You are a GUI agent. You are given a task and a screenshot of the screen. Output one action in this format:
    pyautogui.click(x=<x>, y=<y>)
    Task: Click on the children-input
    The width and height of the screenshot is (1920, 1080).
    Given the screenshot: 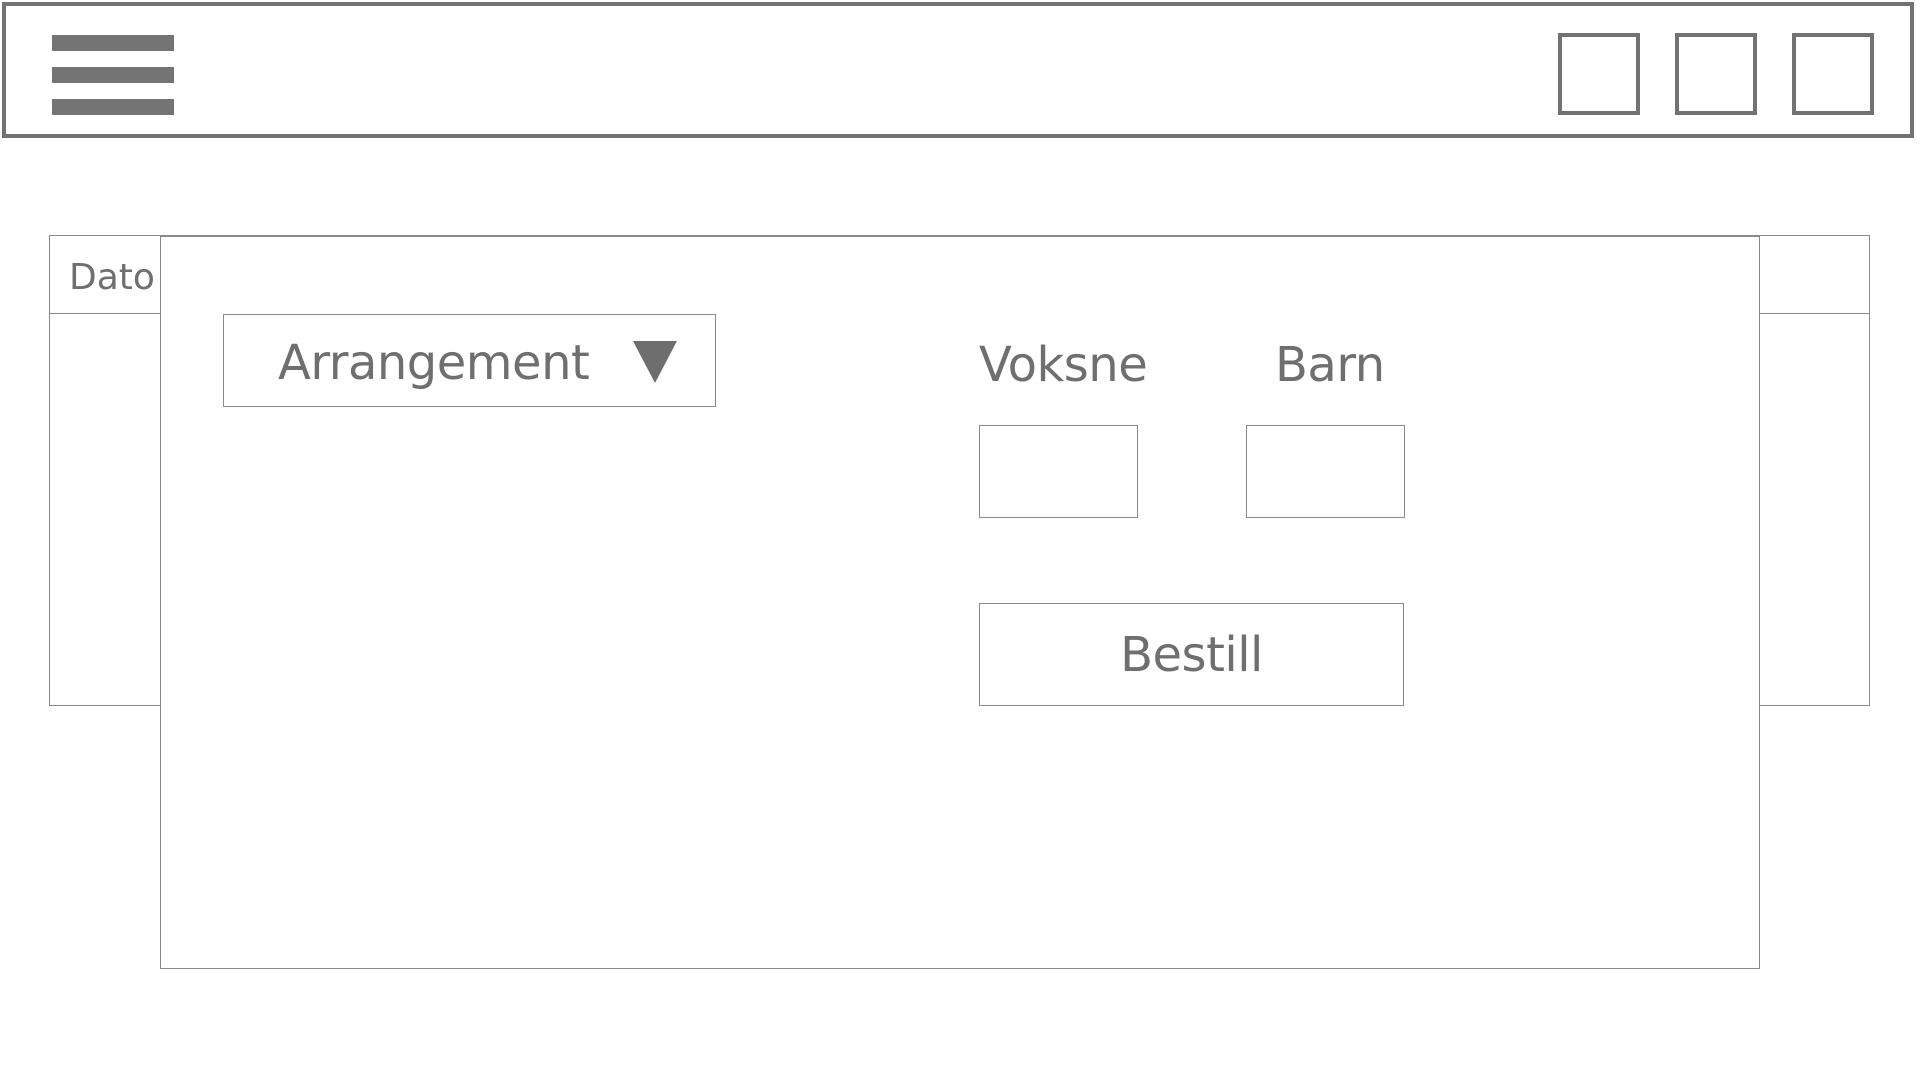 What is the action you would take?
    pyautogui.click(x=1325, y=471)
    